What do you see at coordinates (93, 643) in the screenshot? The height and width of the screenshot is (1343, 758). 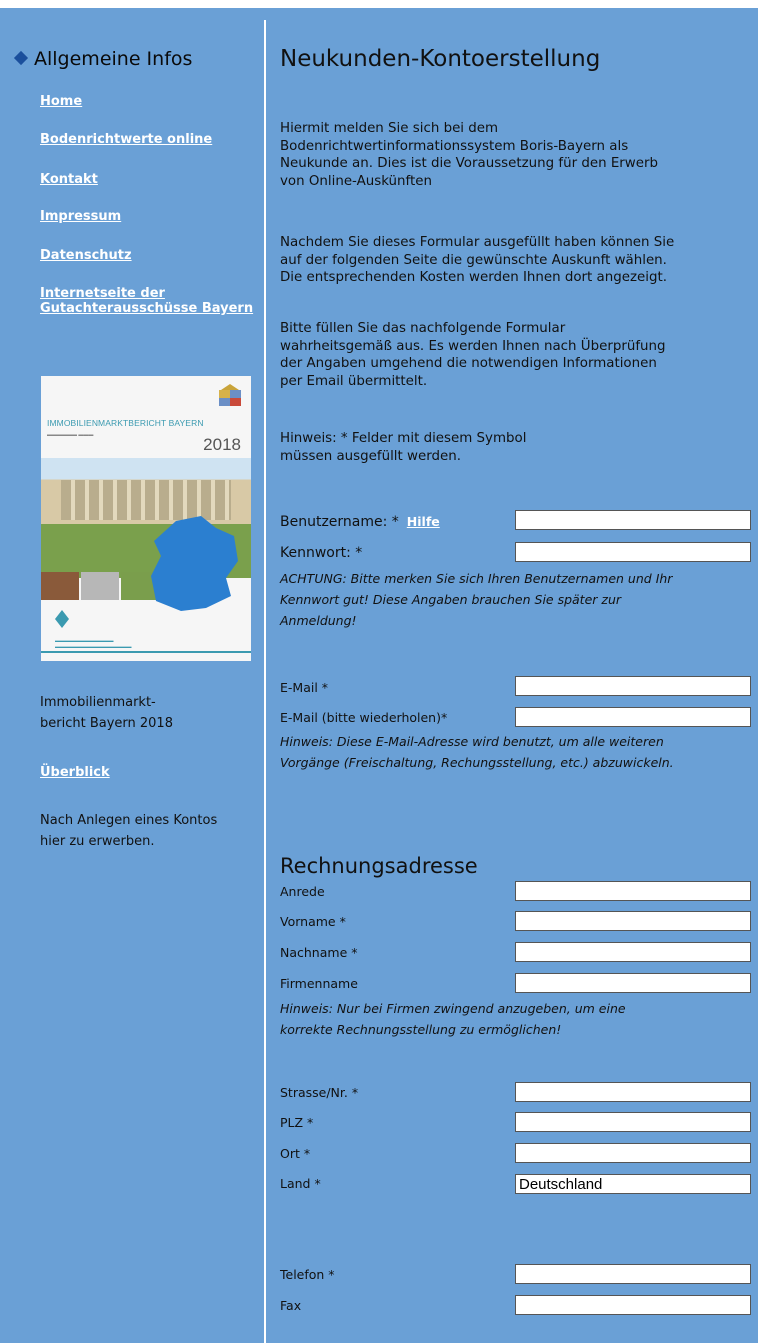 I see `cover-footer-text: ▬▬▬▬▬▬▬▬▬▬▬▬▬ ▬▬▬▬▬▬▬▬▬▬▬▬▬▬▬▬▬` at bounding box center [93, 643].